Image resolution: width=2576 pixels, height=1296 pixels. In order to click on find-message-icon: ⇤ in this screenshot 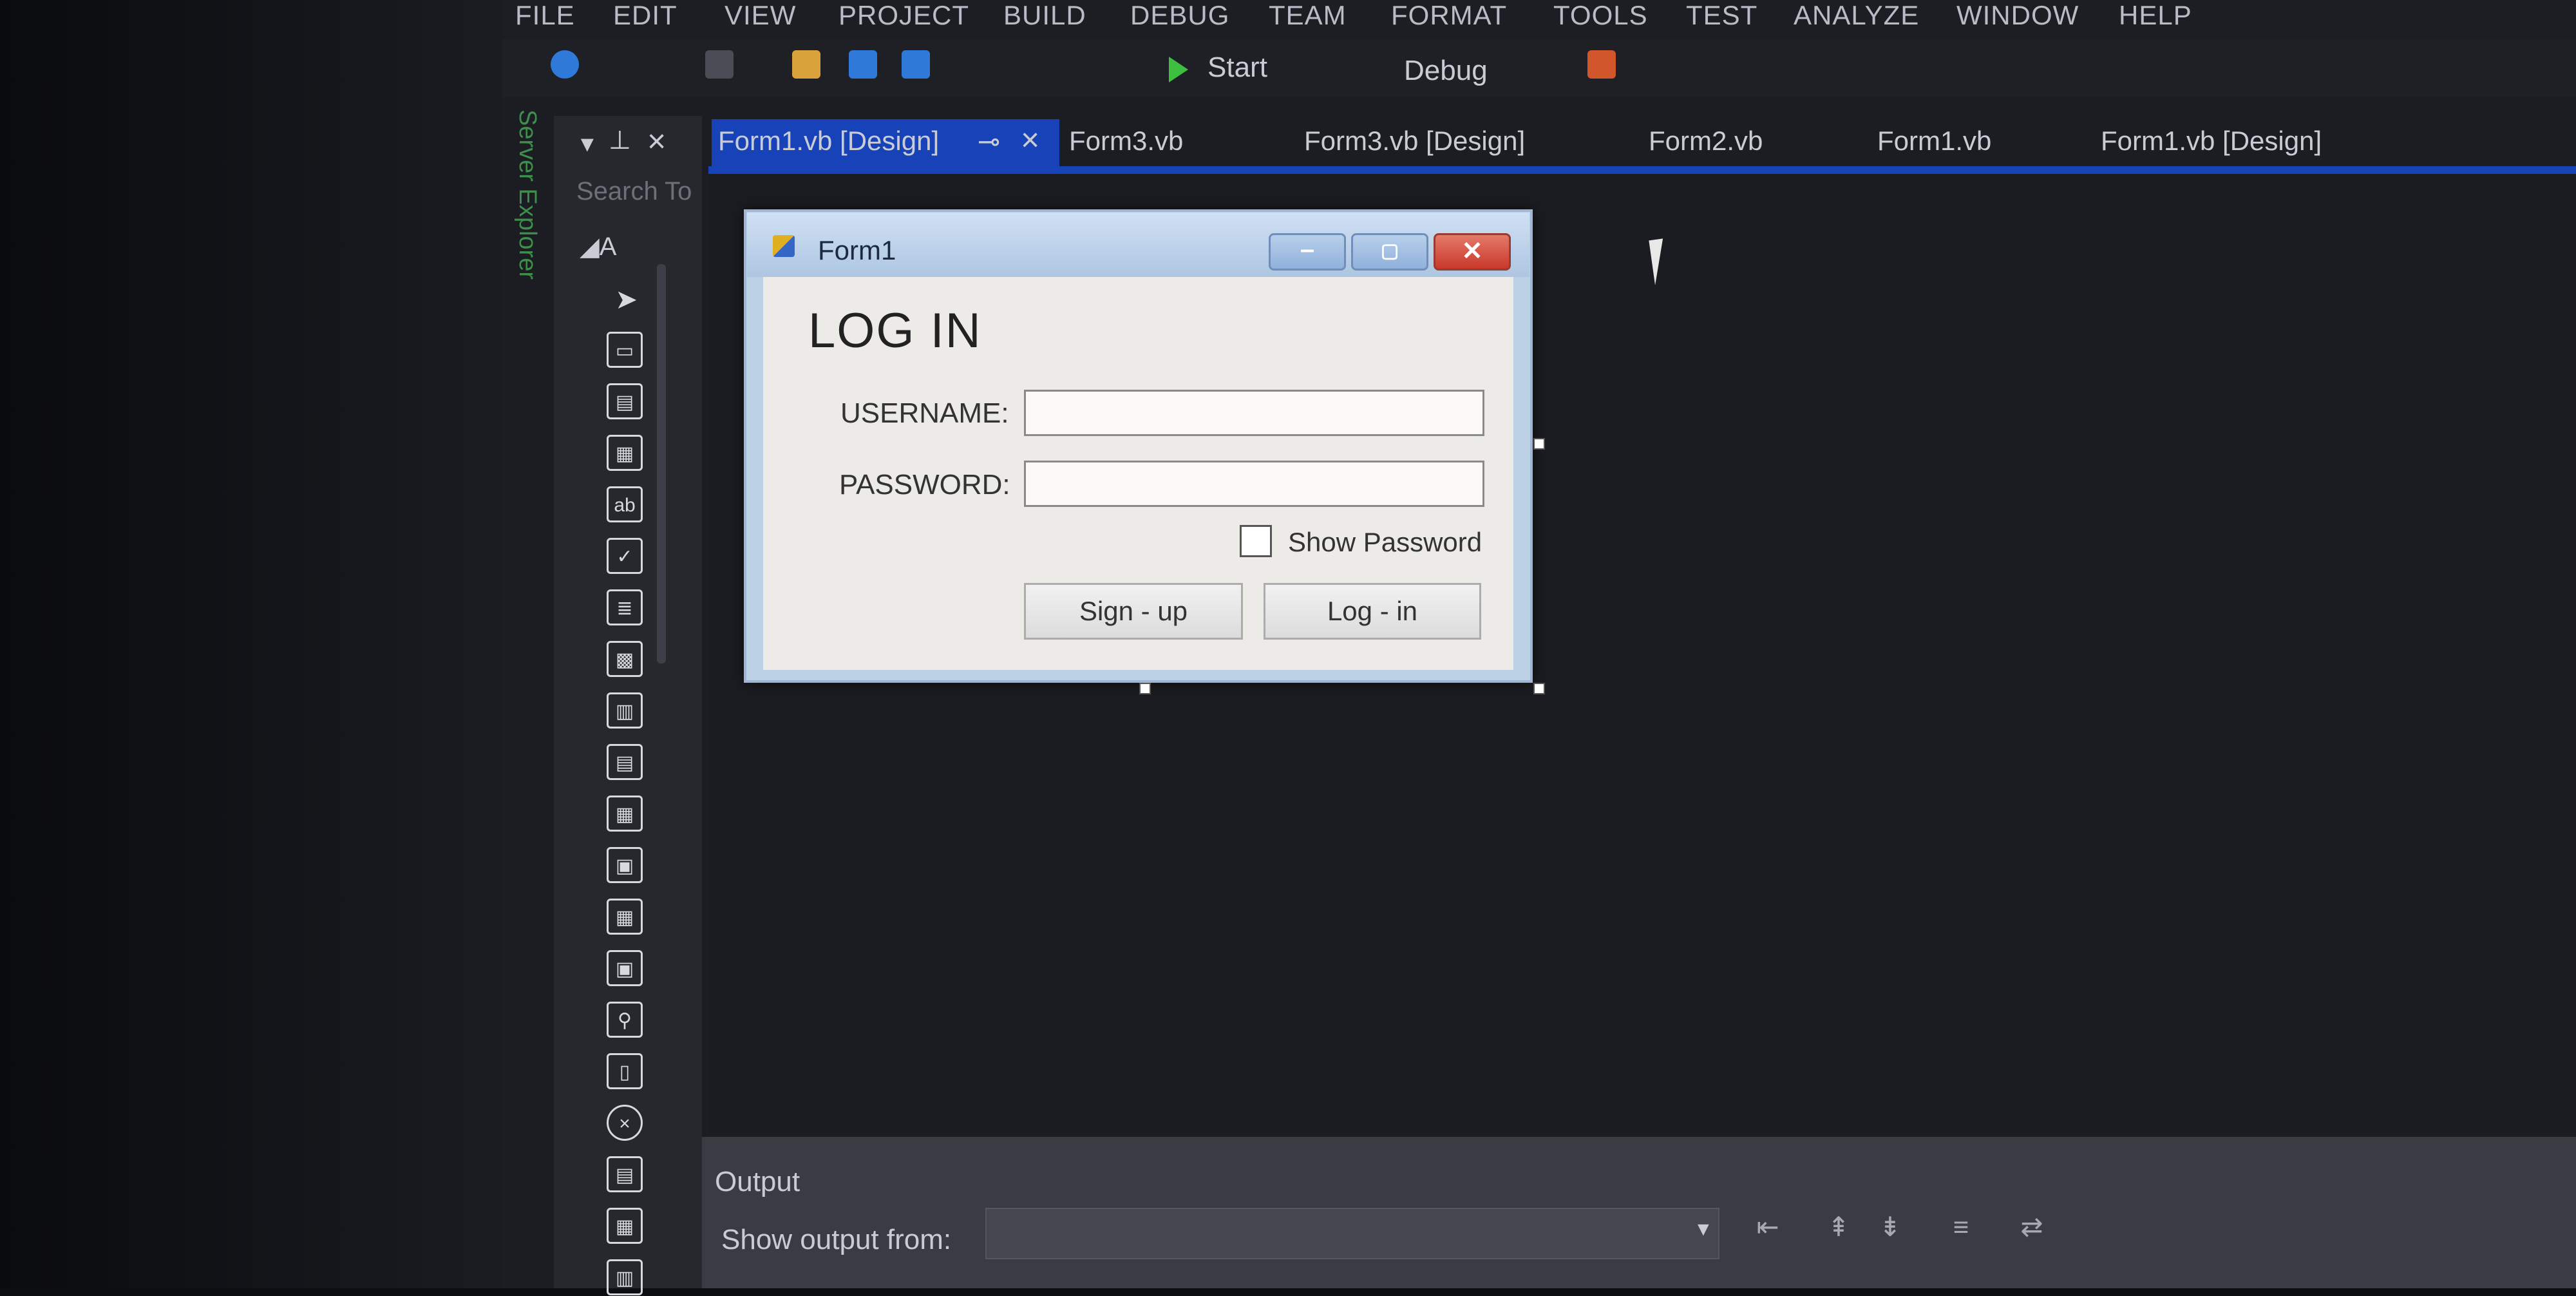, I will do `click(1768, 1227)`.